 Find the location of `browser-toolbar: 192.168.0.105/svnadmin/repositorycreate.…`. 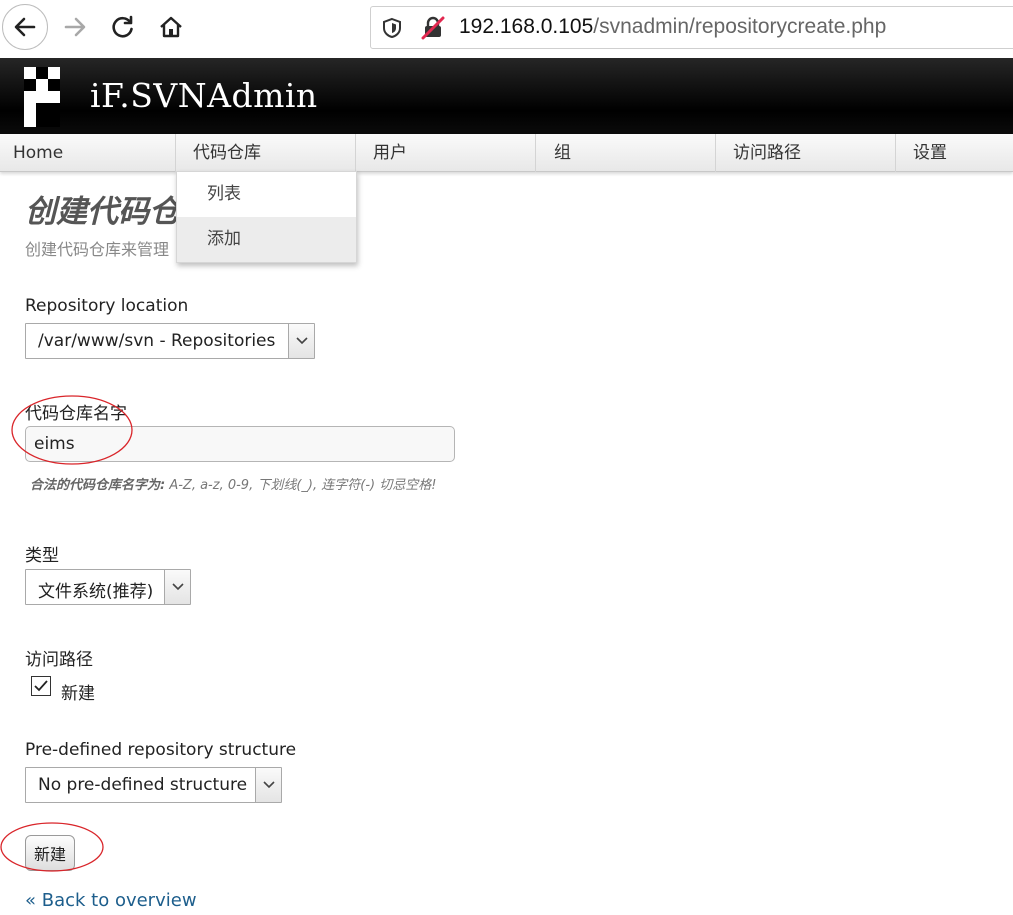

browser-toolbar: 192.168.0.105/svnadmin/repositorycreate.… is located at coordinates (506, 29).